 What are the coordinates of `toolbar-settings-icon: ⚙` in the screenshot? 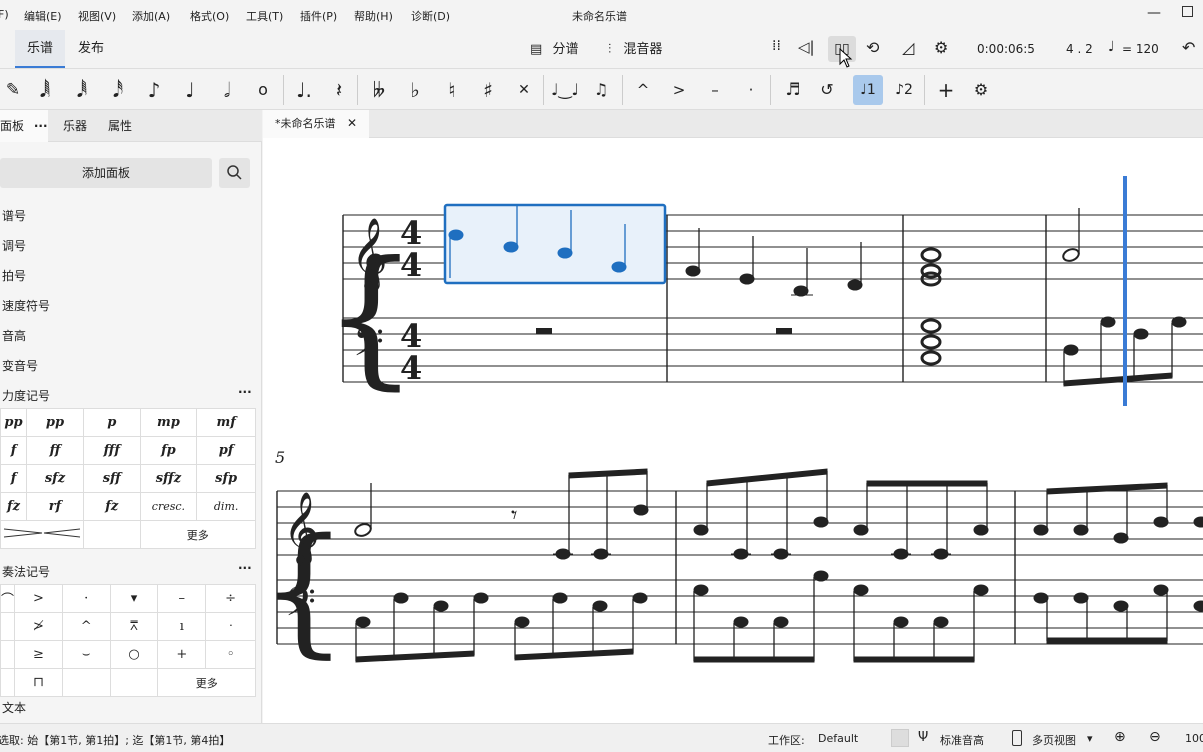 It's located at (981, 90).